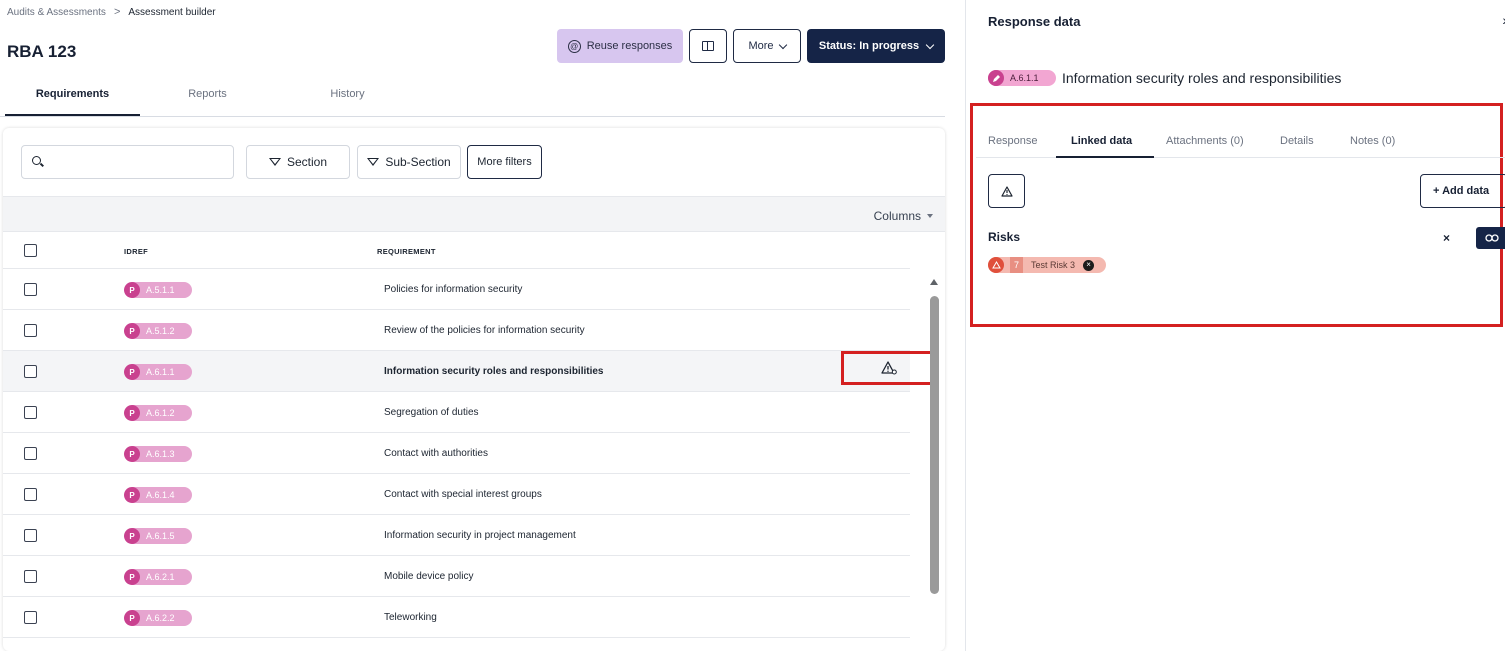 Image resolution: width=1505 pixels, height=651 pixels. What do you see at coordinates (1089, 265) in the screenshot?
I see `remove-risk-icon: ×` at bounding box center [1089, 265].